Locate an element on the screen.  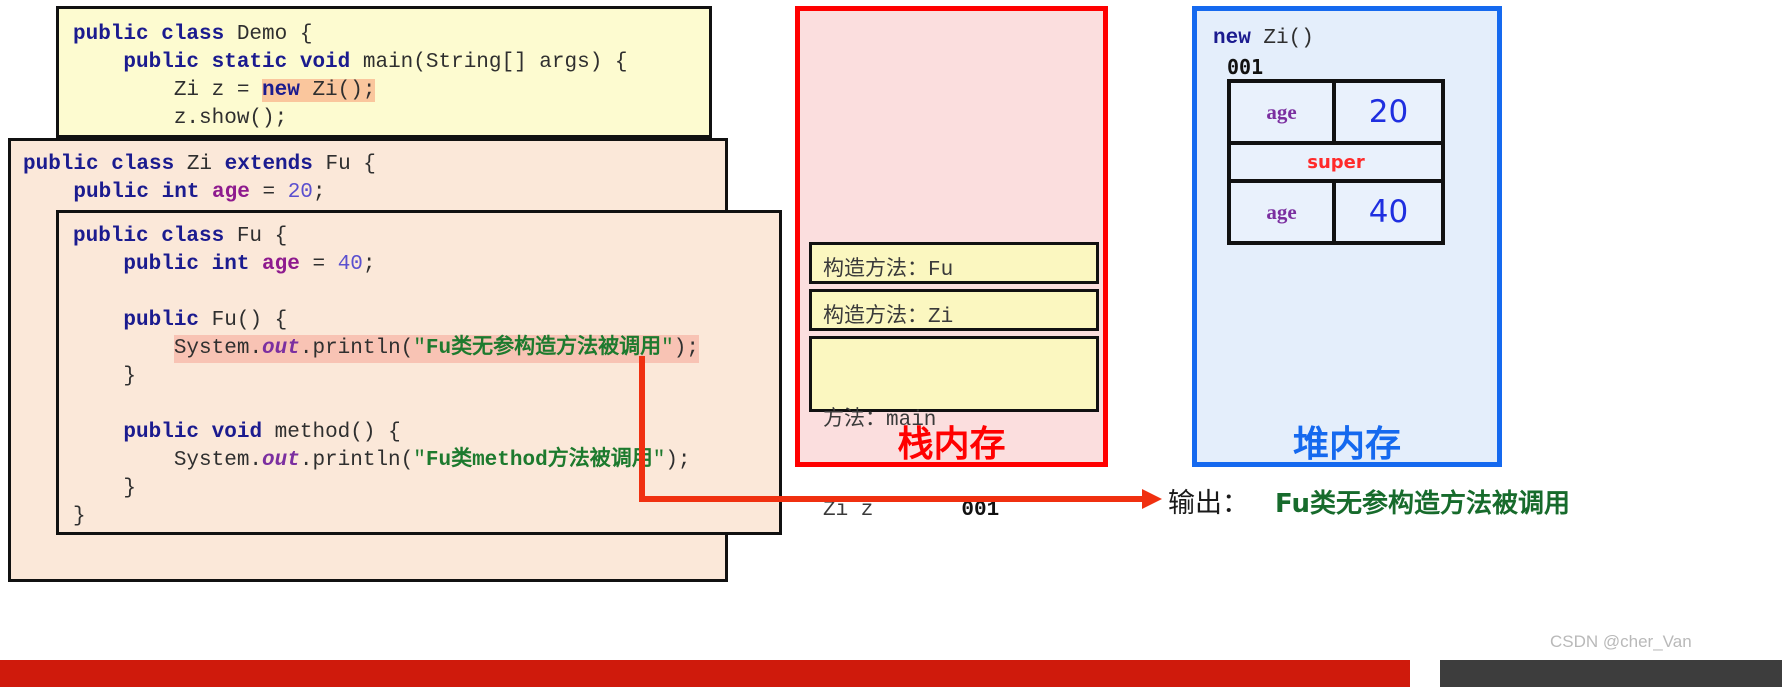
heap-super-row: super is located at coordinates (1336, 160).